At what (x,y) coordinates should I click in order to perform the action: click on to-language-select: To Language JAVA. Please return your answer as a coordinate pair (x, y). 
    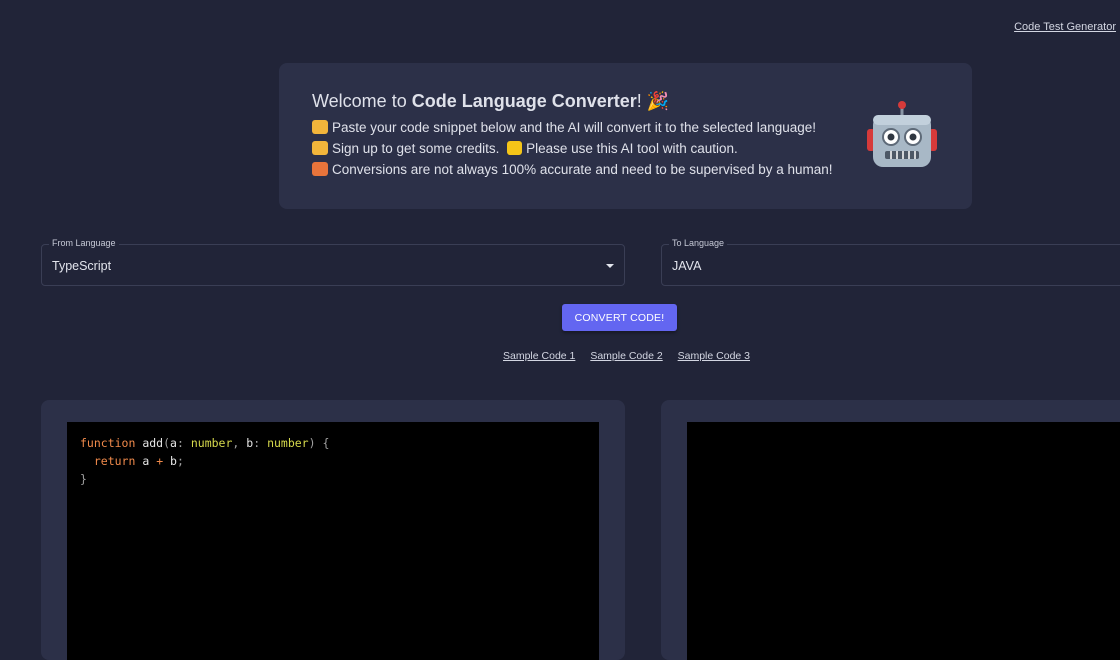
    Looking at the image, I should click on (890, 262).